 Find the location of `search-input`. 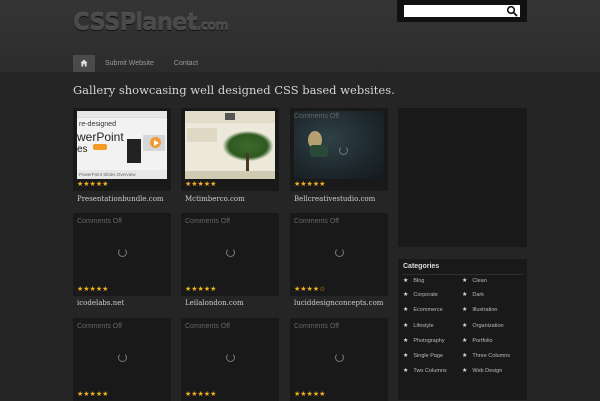

search-input is located at coordinates (462, 11).